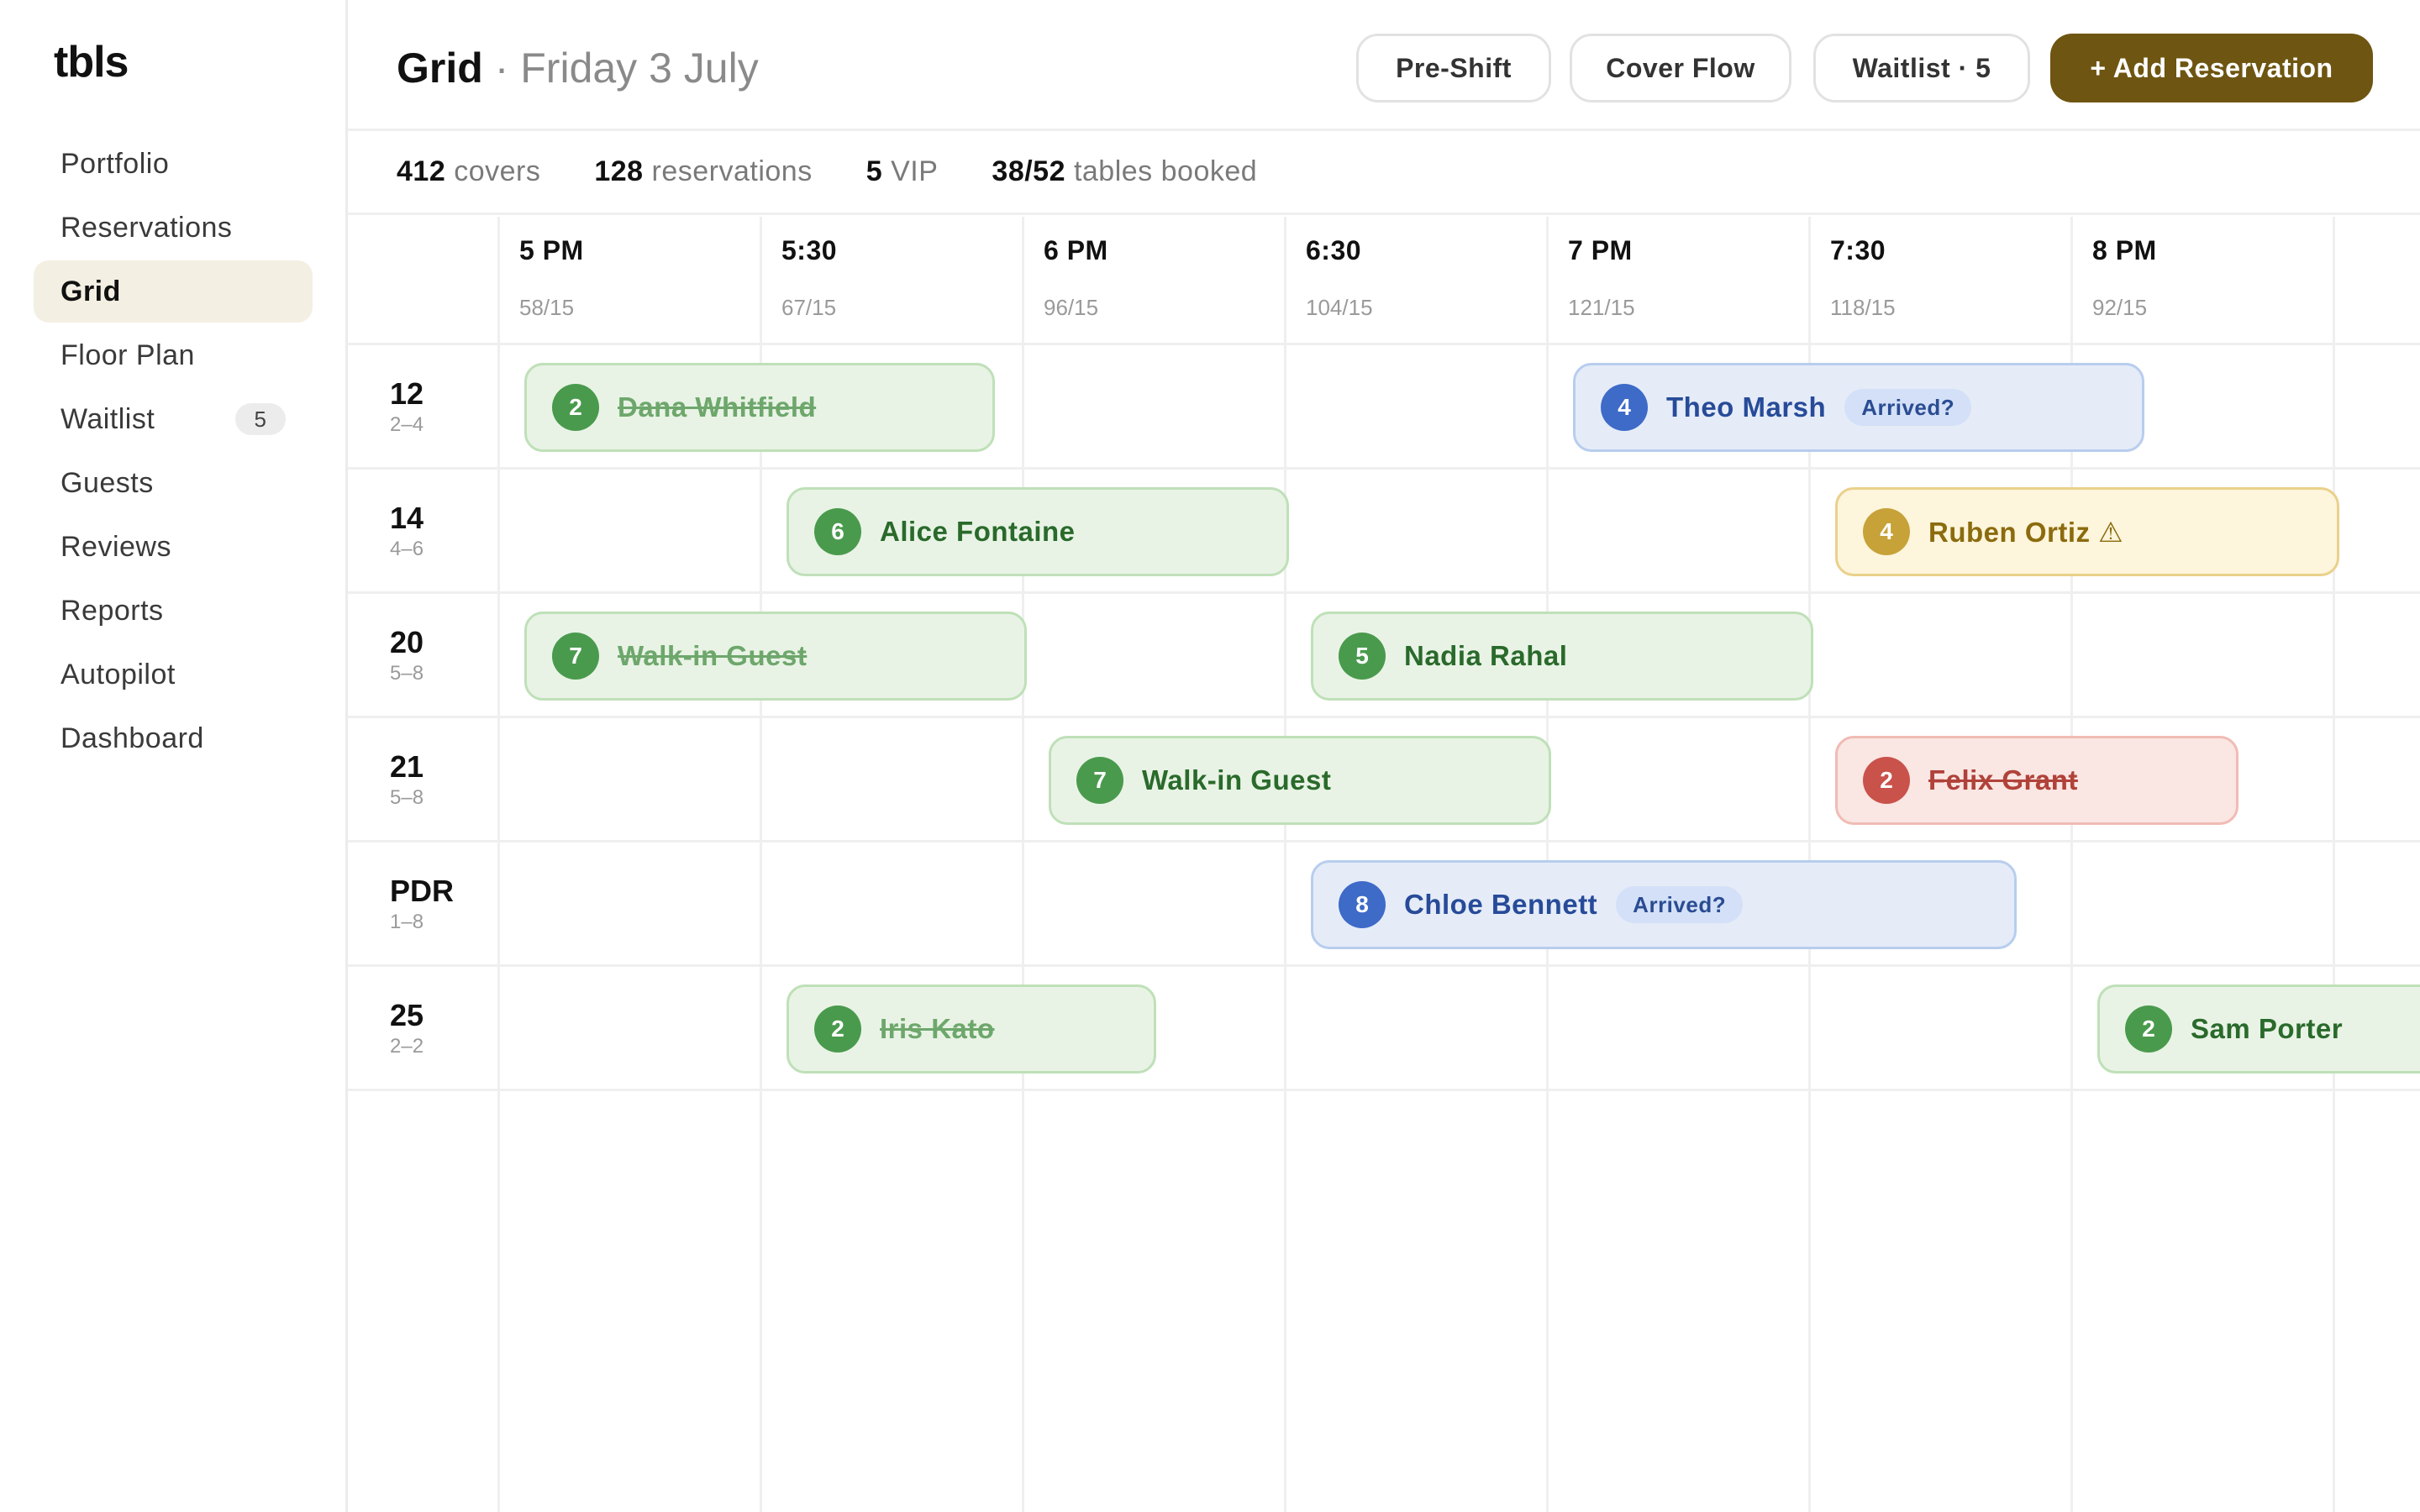 The height and width of the screenshot is (1512, 2420). I want to click on stat-tables-booked: 38/52 tables booked, so click(1124, 171).